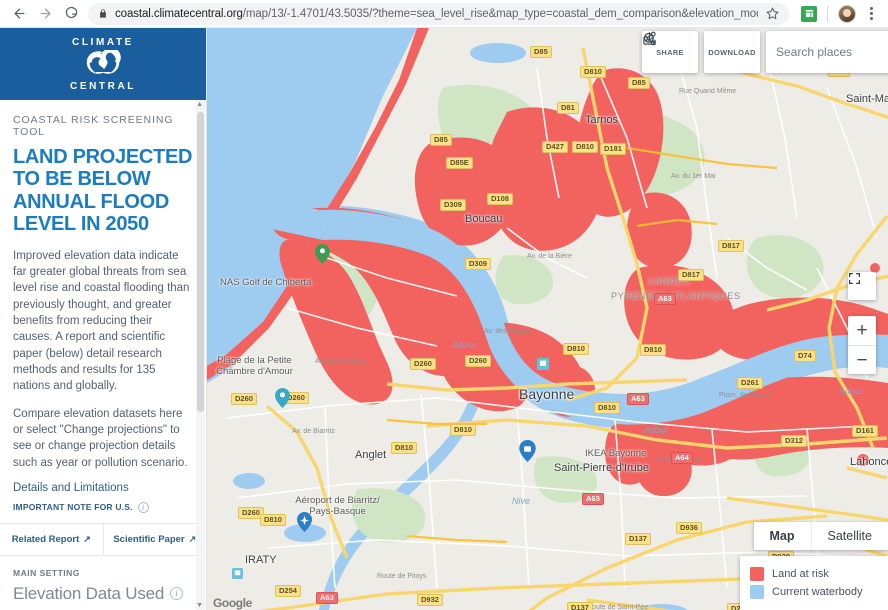  Describe the element at coordinates (847, 13) in the screenshot. I see `avatar` at that location.